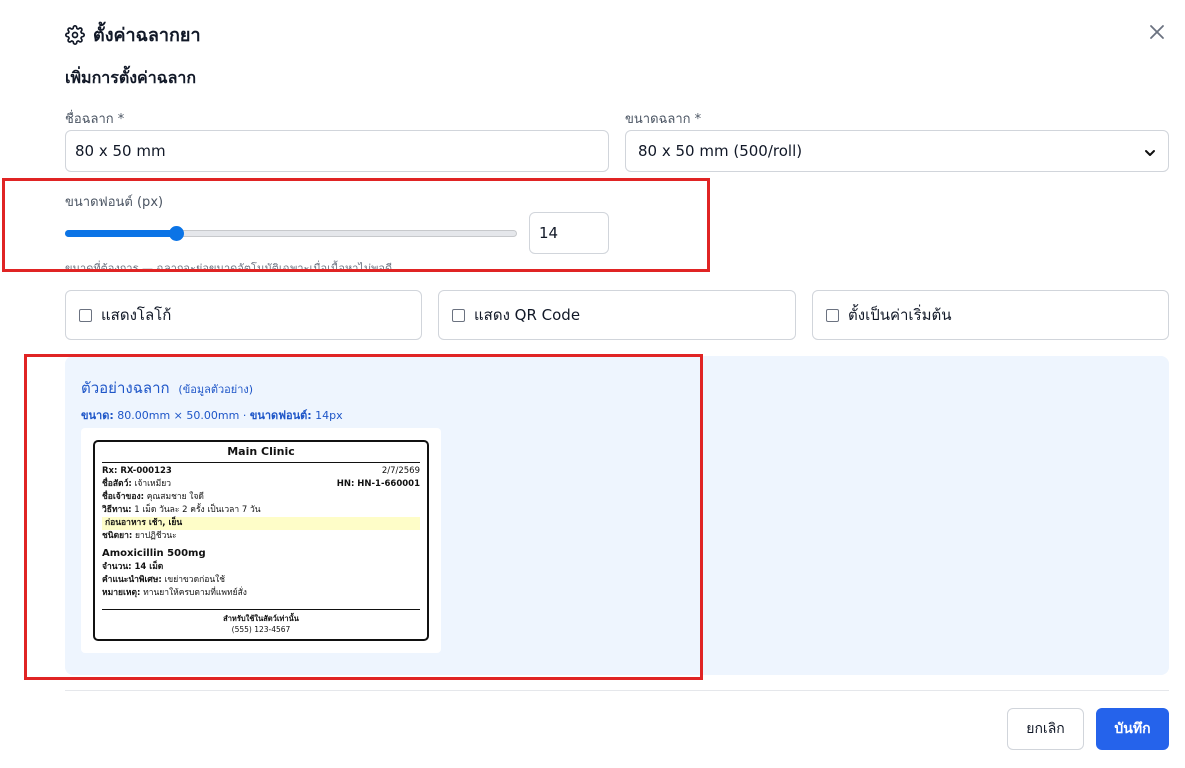 The image size is (1185, 768). What do you see at coordinates (261, 593) in the screenshot?
I see `label-note-row: หมายเหตุ: ทานยาให้ครบตามที่แพทย์สั่ง` at bounding box center [261, 593].